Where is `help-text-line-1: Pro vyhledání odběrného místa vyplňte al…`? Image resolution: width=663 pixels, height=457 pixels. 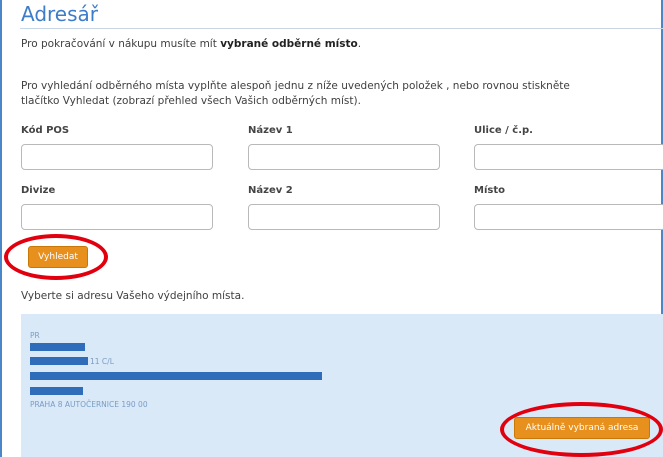
help-text-line-1: Pro vyhledání odběrného místa vyplňte al… is located at coordinates (295, 86).